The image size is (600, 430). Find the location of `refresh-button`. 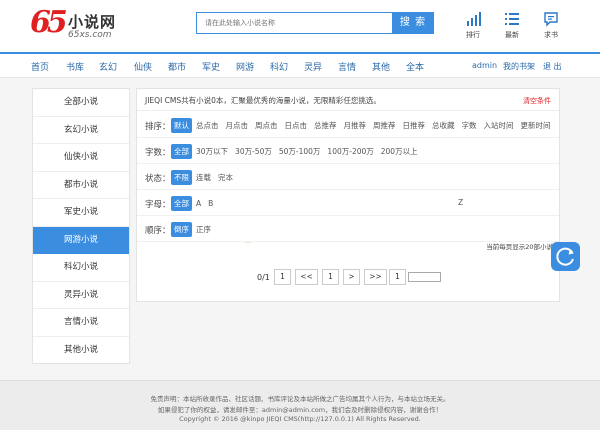

refresh-button is located at coordinates (565, 256).